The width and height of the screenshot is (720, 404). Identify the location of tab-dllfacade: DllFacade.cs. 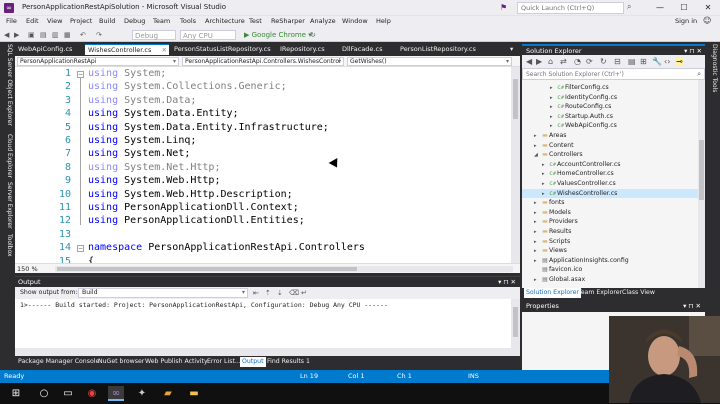
(368, 49).